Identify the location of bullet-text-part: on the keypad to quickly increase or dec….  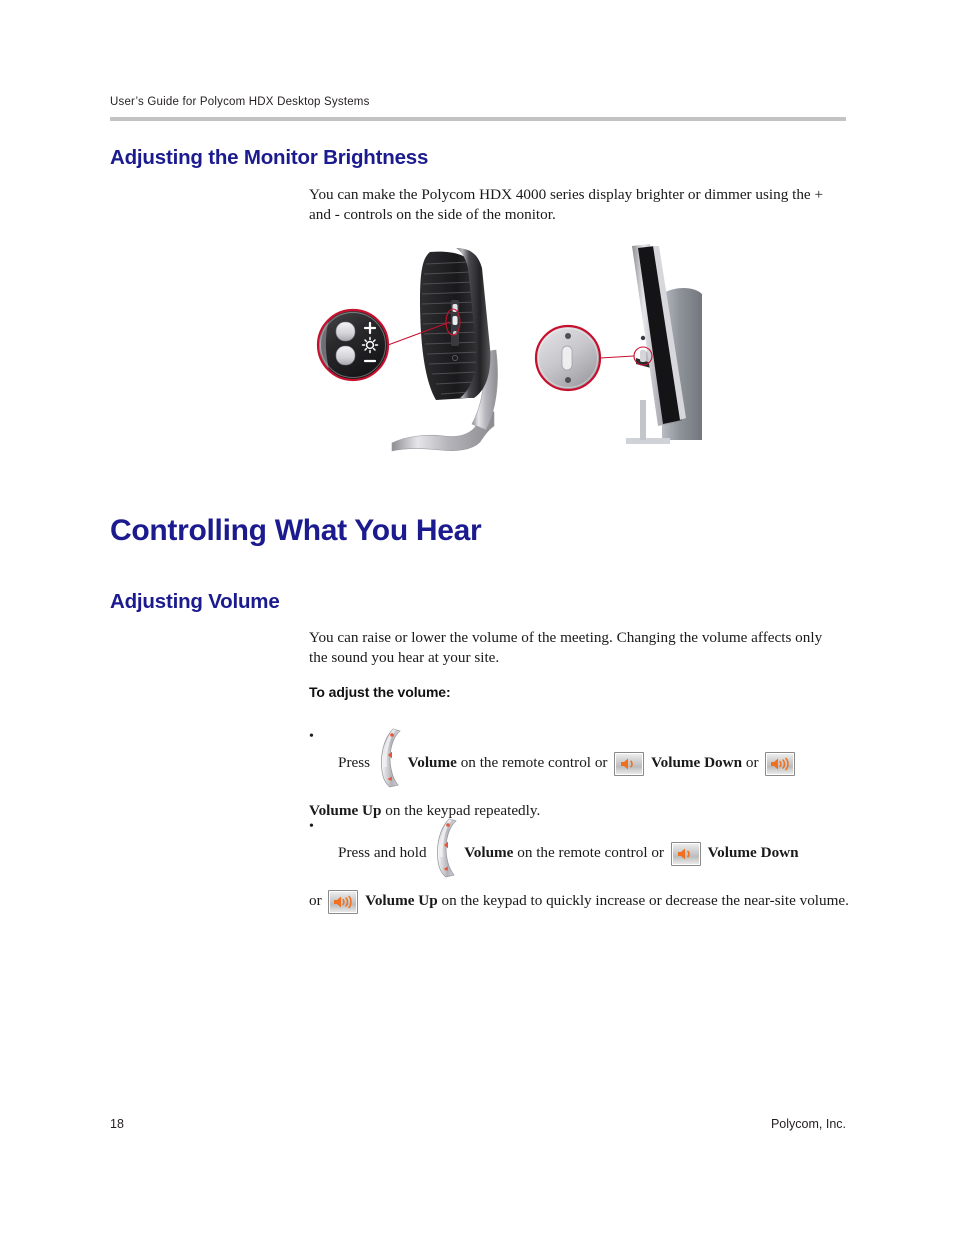
(645, 900).